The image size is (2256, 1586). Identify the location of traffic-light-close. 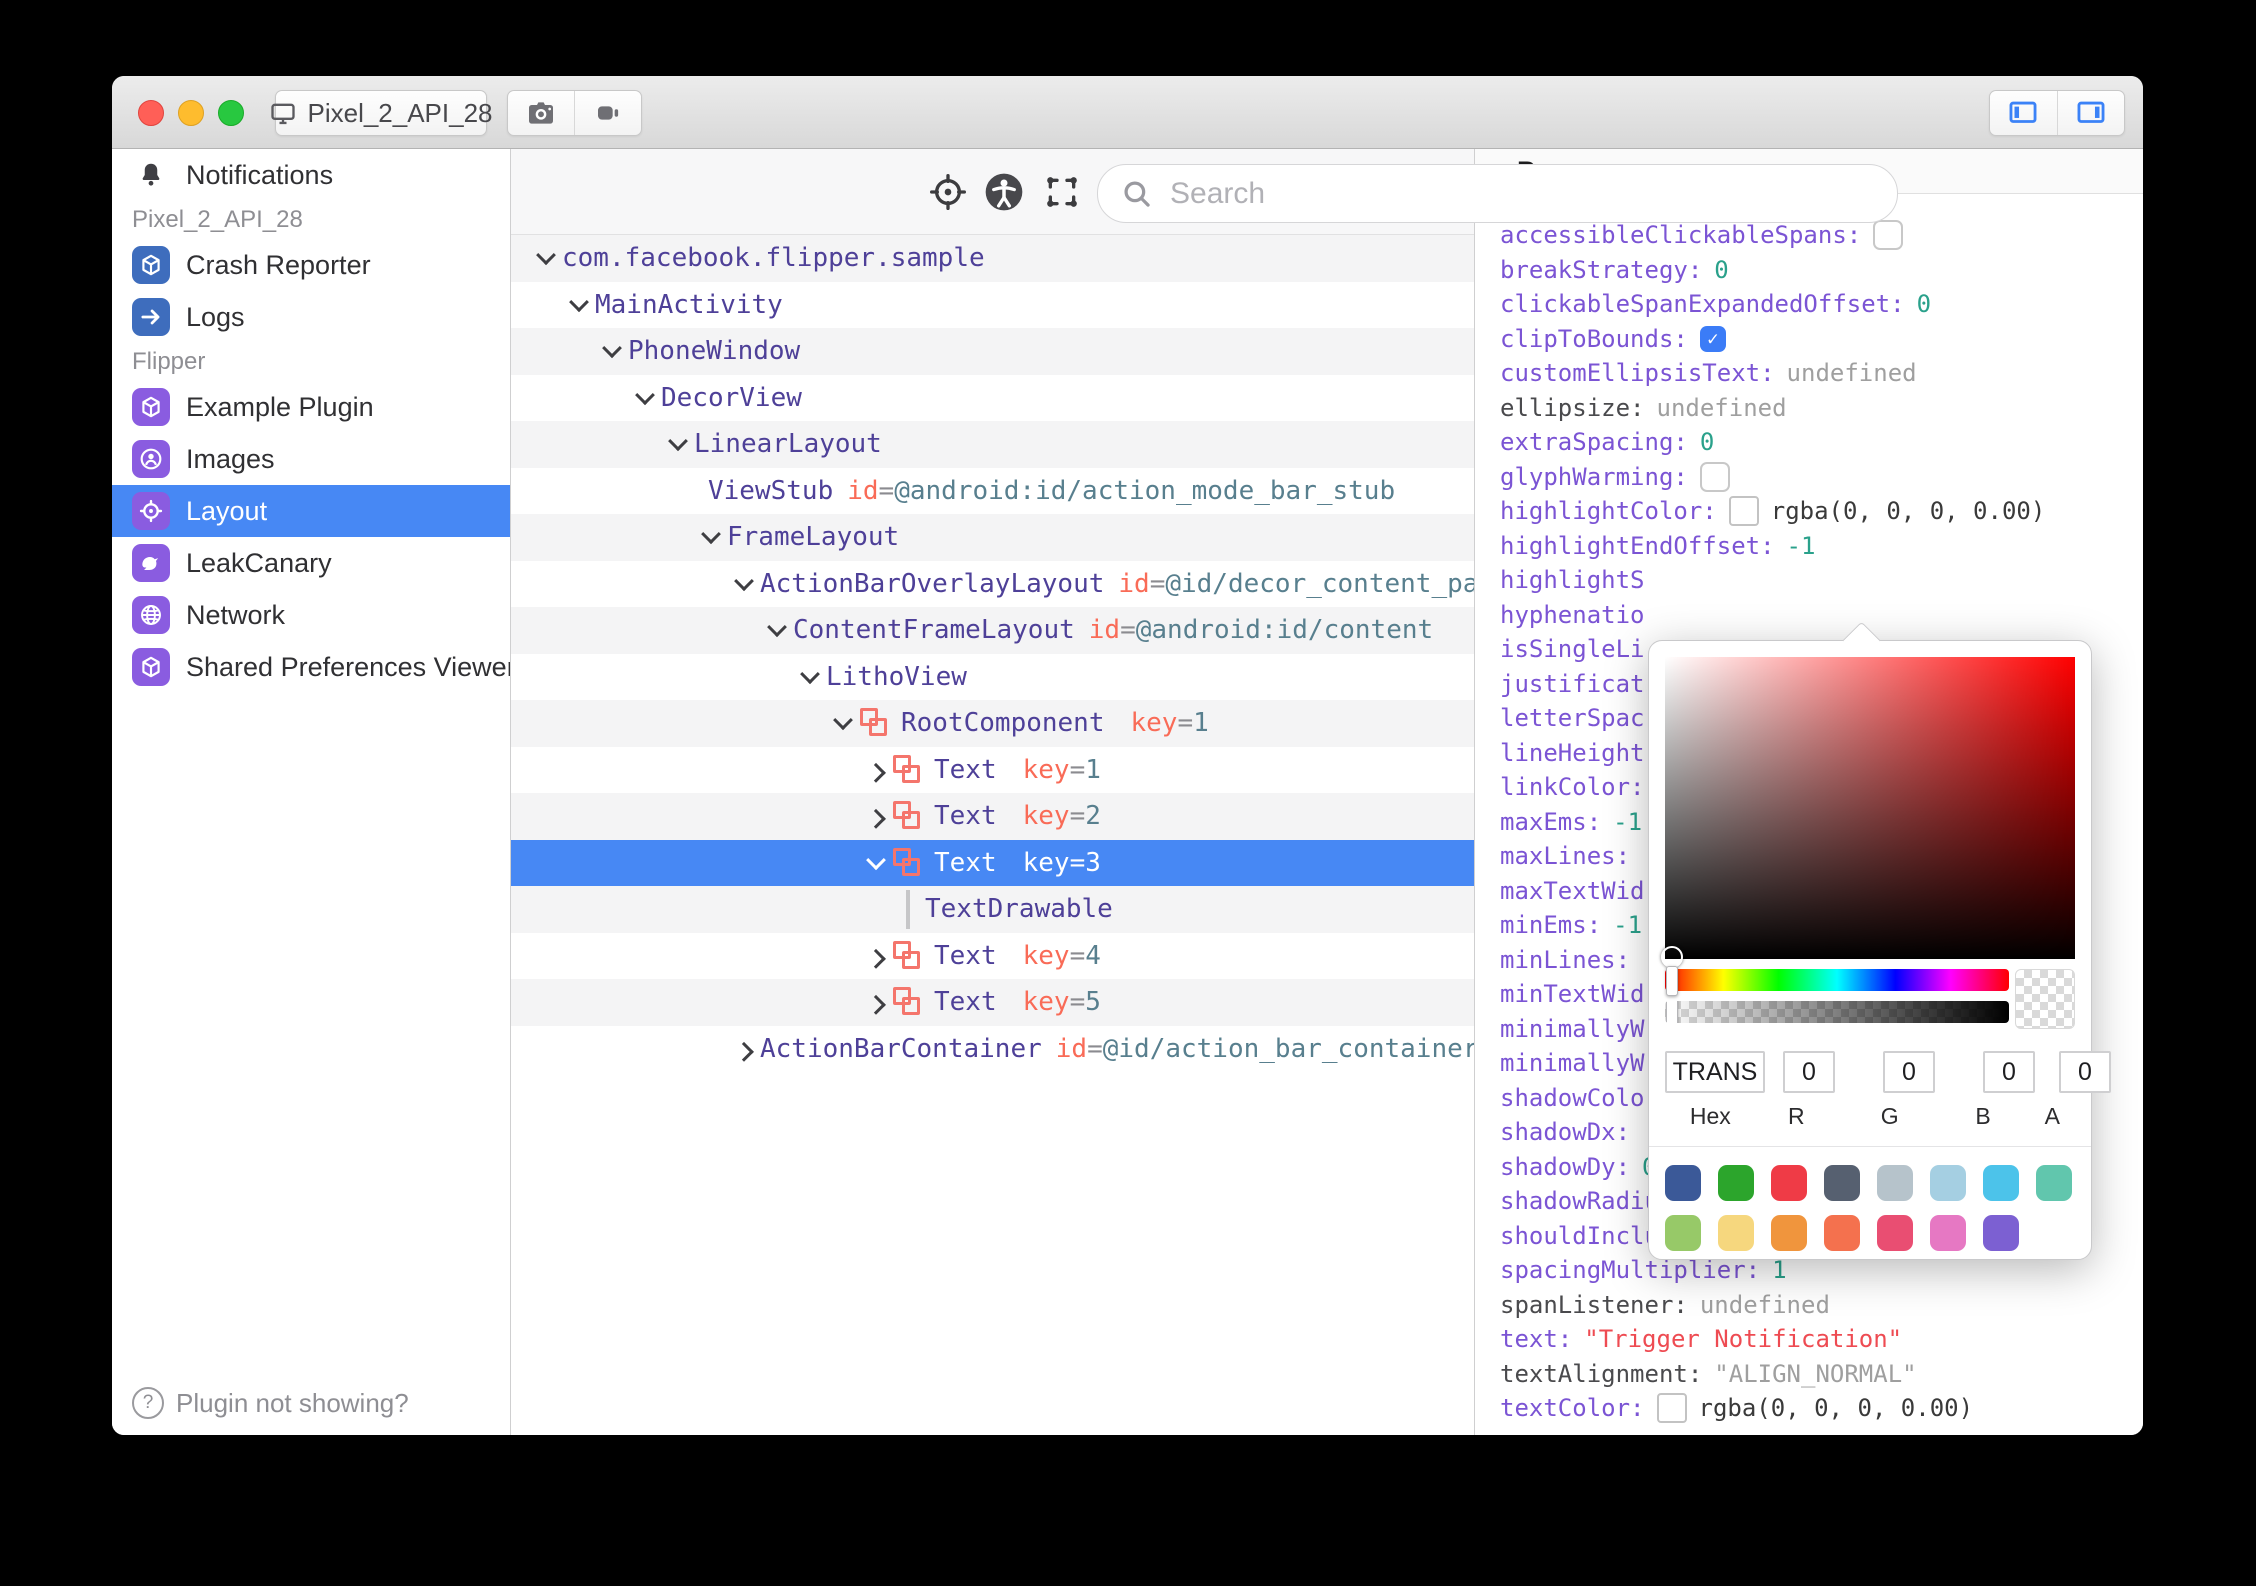
(151, 113).